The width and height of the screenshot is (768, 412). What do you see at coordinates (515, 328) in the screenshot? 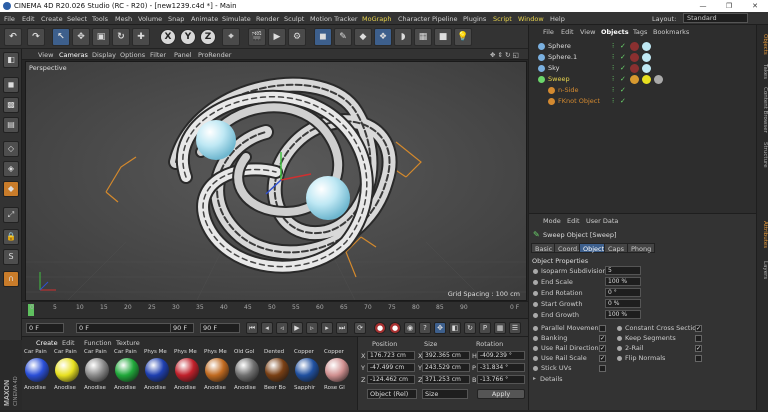
I see `timeline-window-icon: ☰` at bounding box center [515, 328].